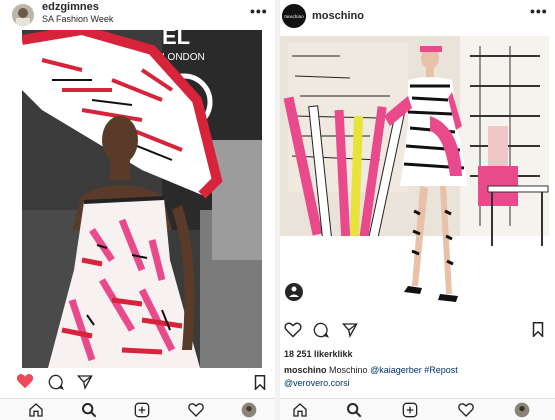 The width and height of the screenshot is (555, 420). I want to click on caption-username: moschino, so click(305, 370).